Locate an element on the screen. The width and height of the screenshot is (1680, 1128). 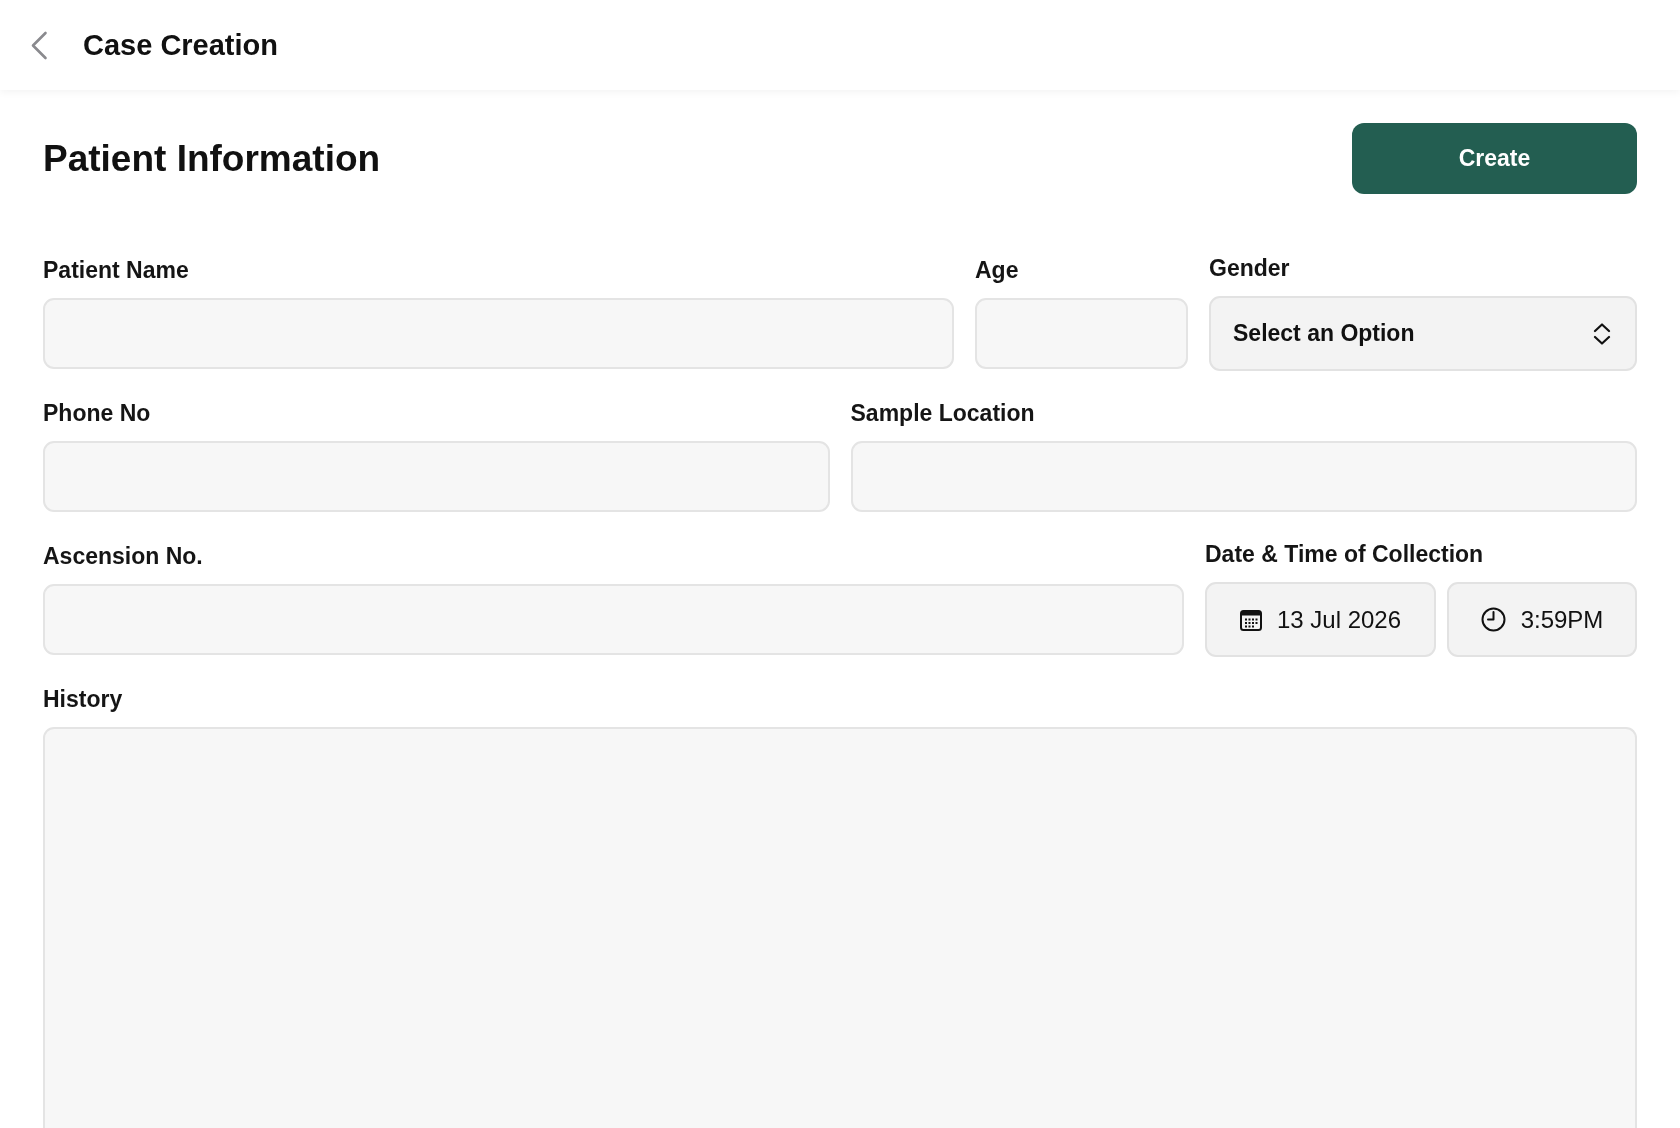
create-button: Create is located at coordinates (1494, 158).